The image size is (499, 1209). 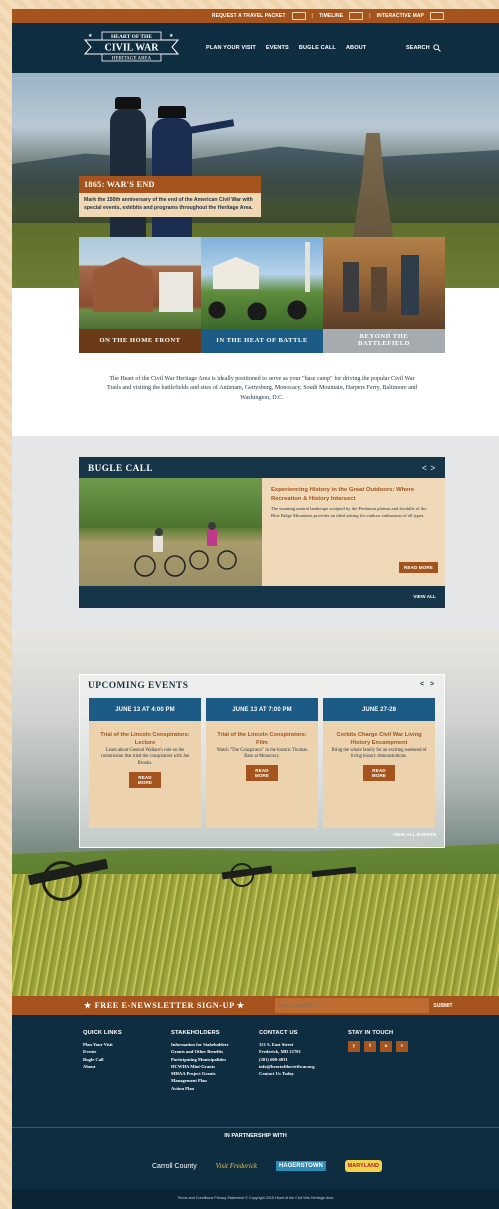 I want to click on footer-contact-link: Contact Us Today, so click(x=287, y=1073).